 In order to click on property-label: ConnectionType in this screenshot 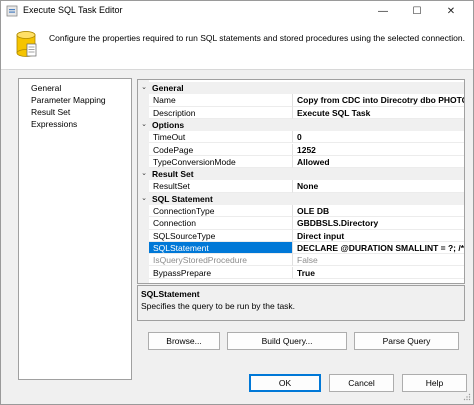, I will do `click(221, 211)`.